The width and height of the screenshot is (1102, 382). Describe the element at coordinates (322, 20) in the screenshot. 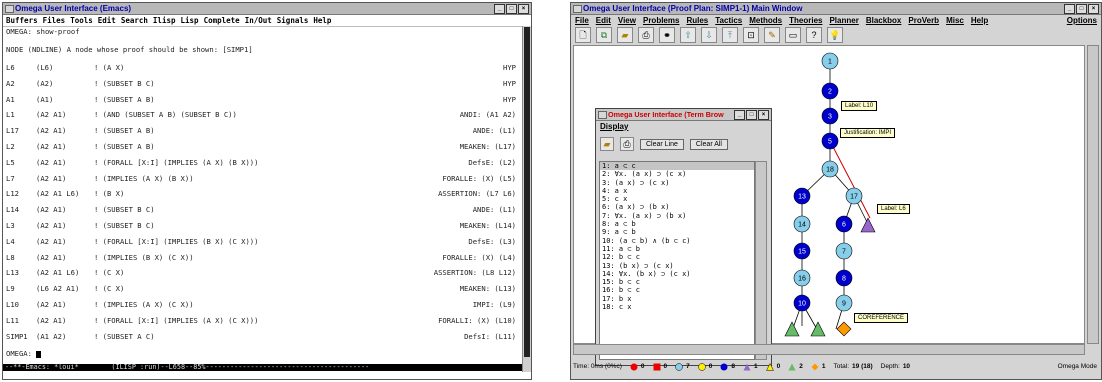

I see `emacs-menu-help: Help` at that location.